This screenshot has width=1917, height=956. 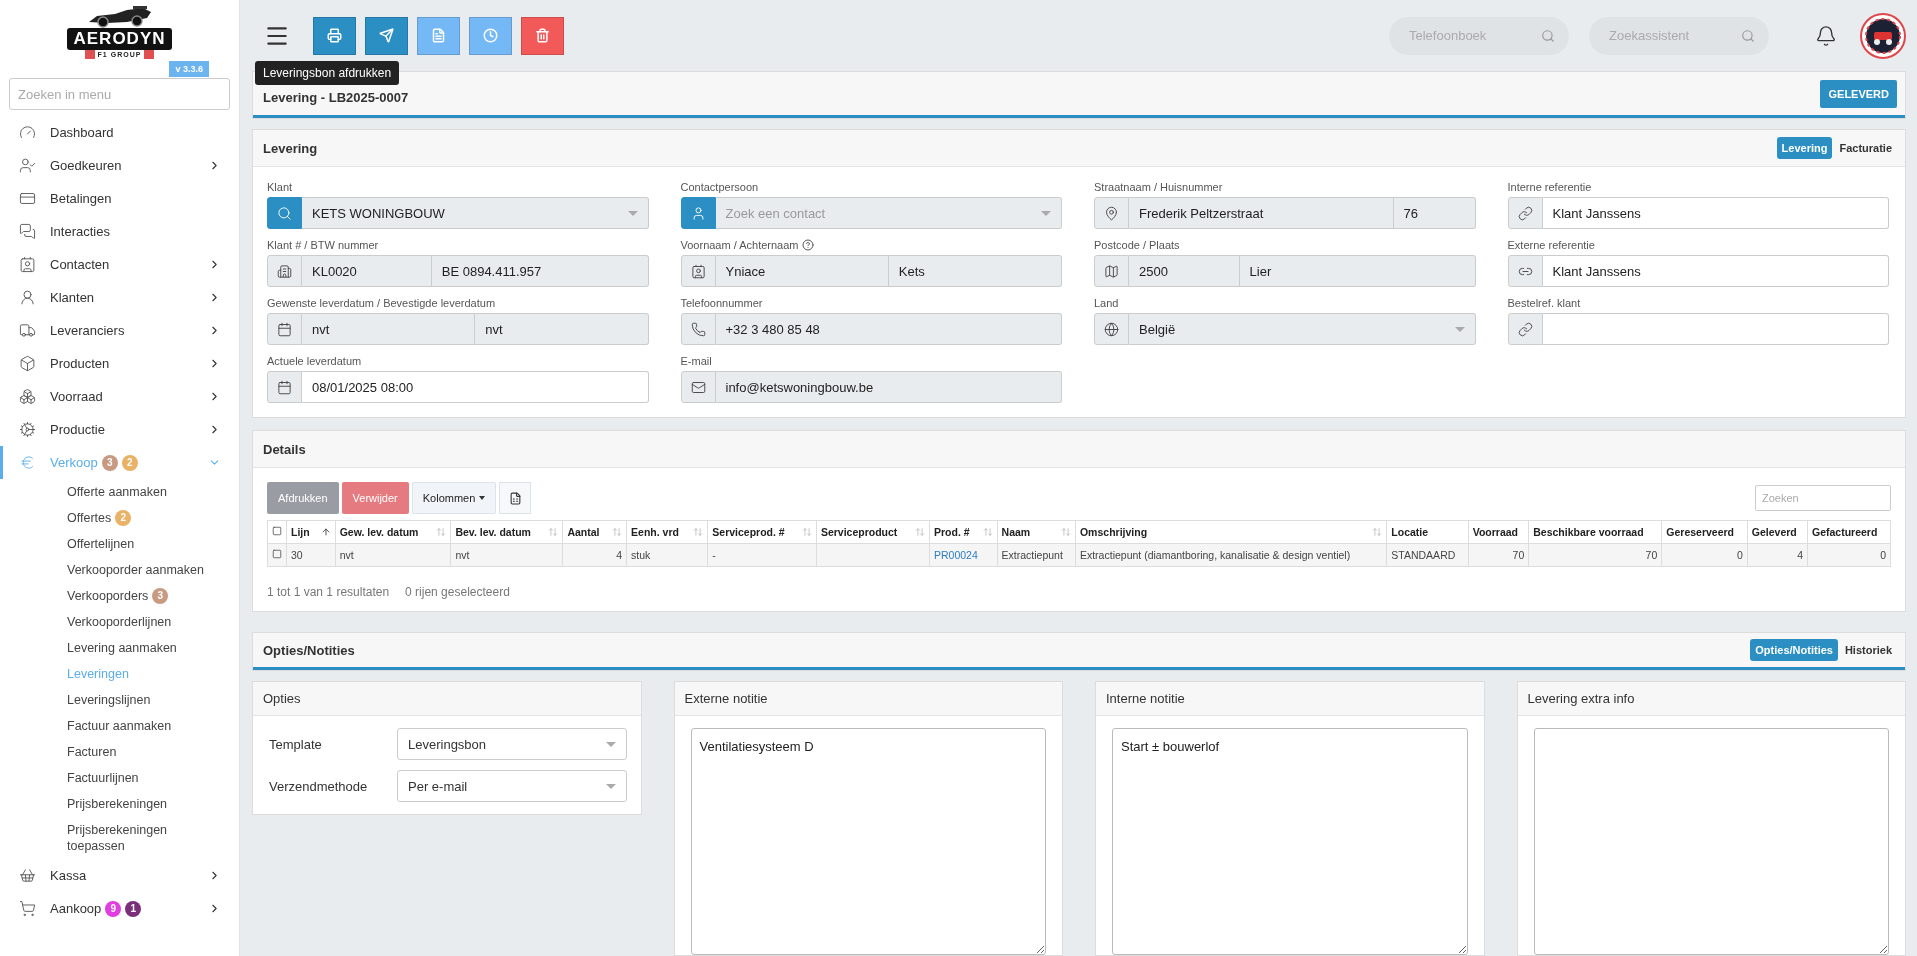 What do you see at coordinates (144, 838) in the screenshot?
I see `submenu-item: Prijsberekeningen toepassen` at bounding box center [144, 838].